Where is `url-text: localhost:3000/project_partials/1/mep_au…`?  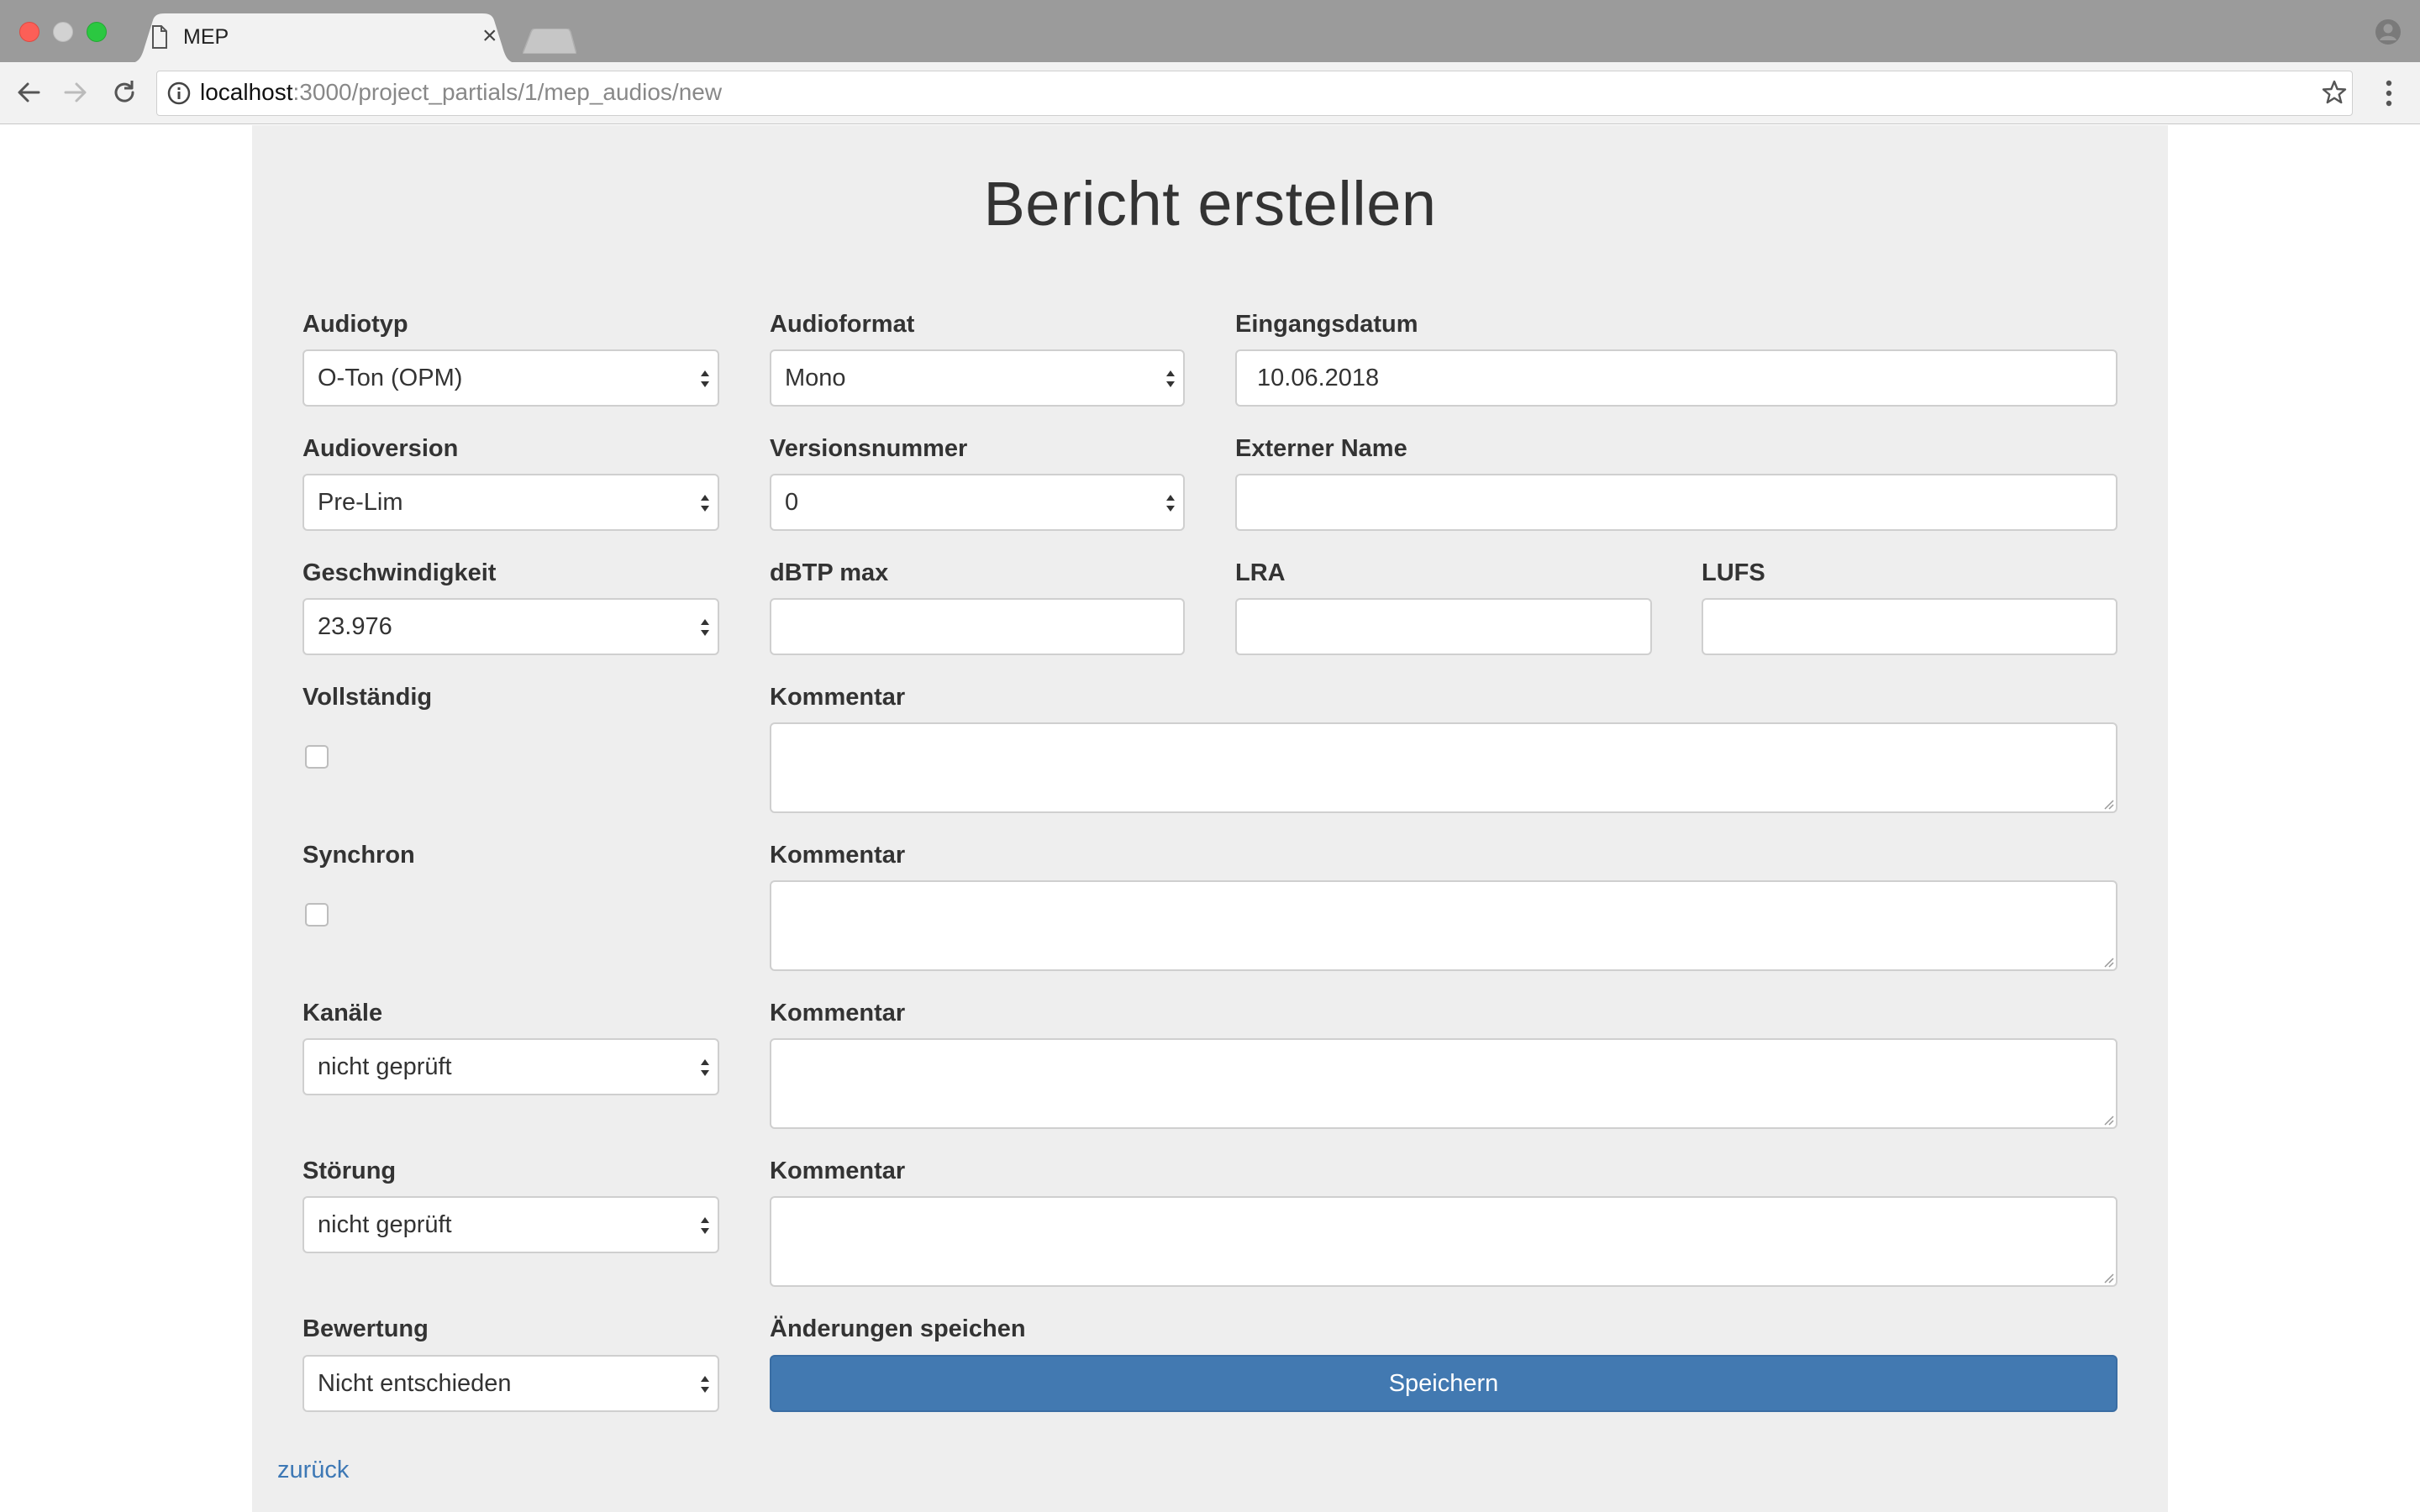 url-text: localhost:3000/project_partials/1/mep_au… is located at coordinates (461, 92).